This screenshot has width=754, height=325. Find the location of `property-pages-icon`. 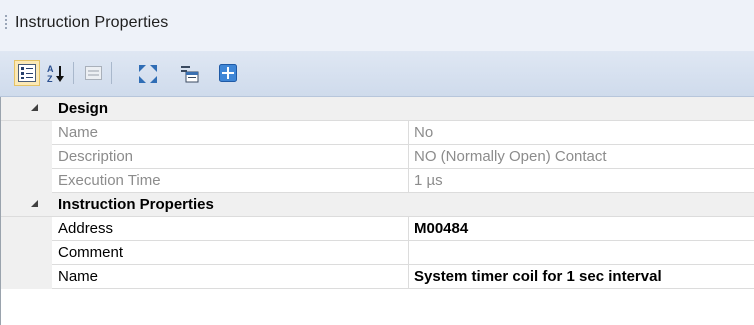

property-pages-icon is located at coordinates (93, 73).